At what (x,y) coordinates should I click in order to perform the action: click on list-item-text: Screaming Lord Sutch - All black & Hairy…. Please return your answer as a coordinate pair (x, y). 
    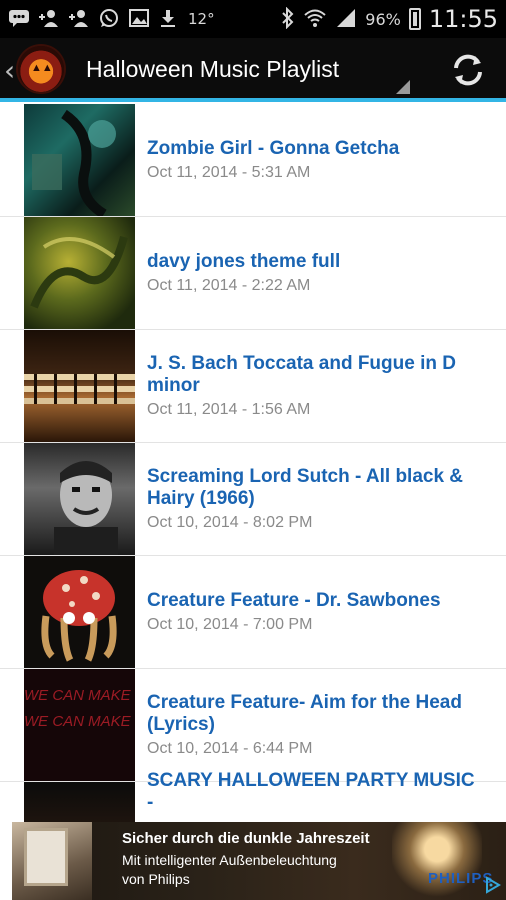
    Looking at the image, I should click on (311, 499).